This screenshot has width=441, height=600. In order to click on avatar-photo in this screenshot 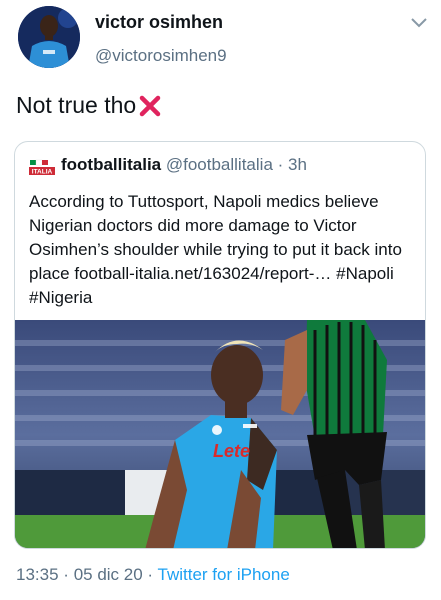, I will do `click(49, 37)`.